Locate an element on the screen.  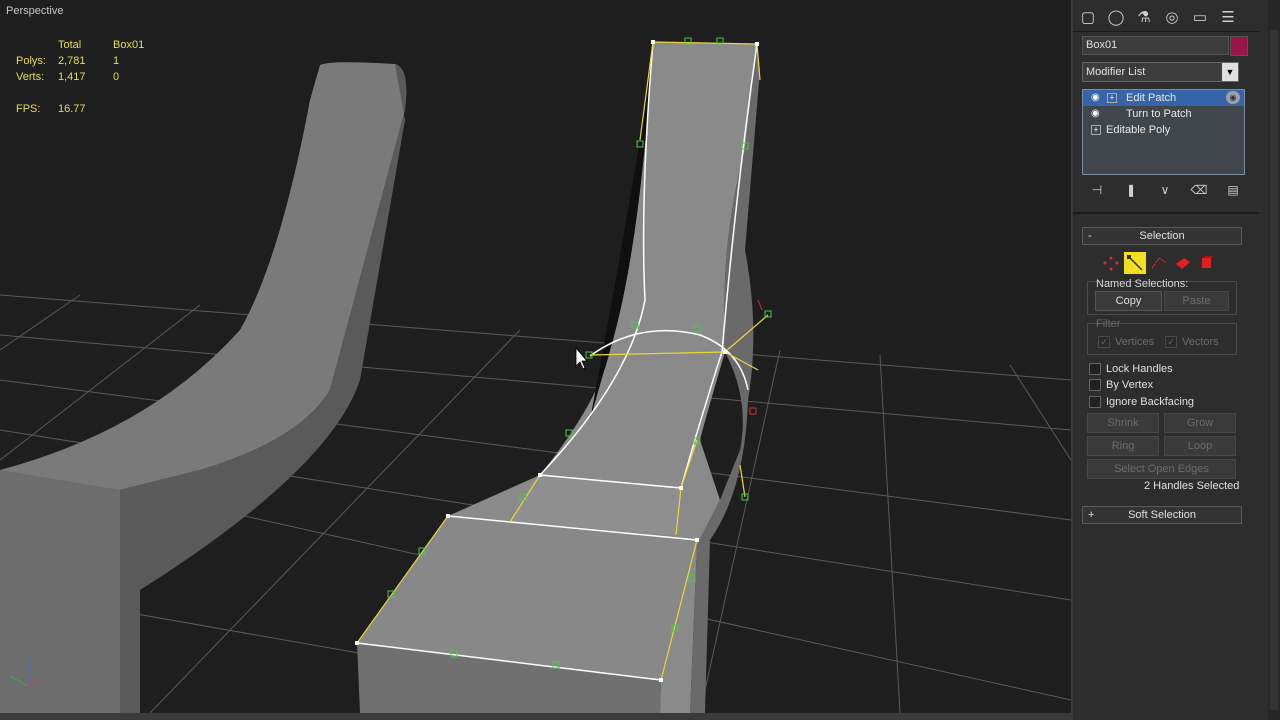
fps-value: 16.77 is located at coordinates (72, 109).